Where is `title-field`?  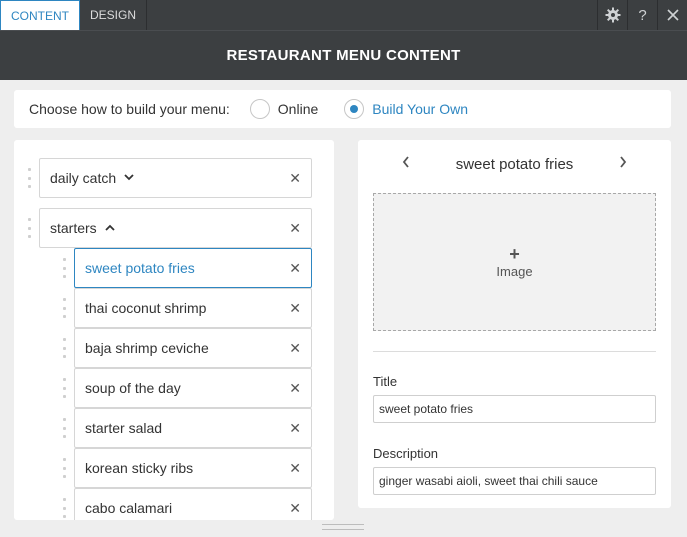 title-field is located at coordinates (514, 409).